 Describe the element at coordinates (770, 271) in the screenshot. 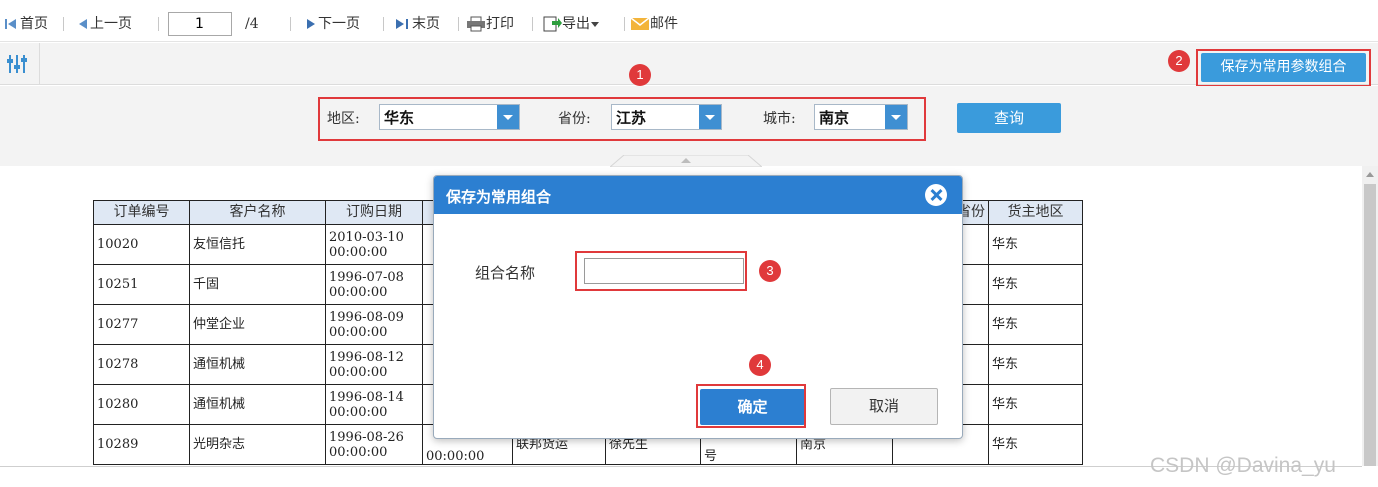

I see `step-badge-3: 3` at that location.